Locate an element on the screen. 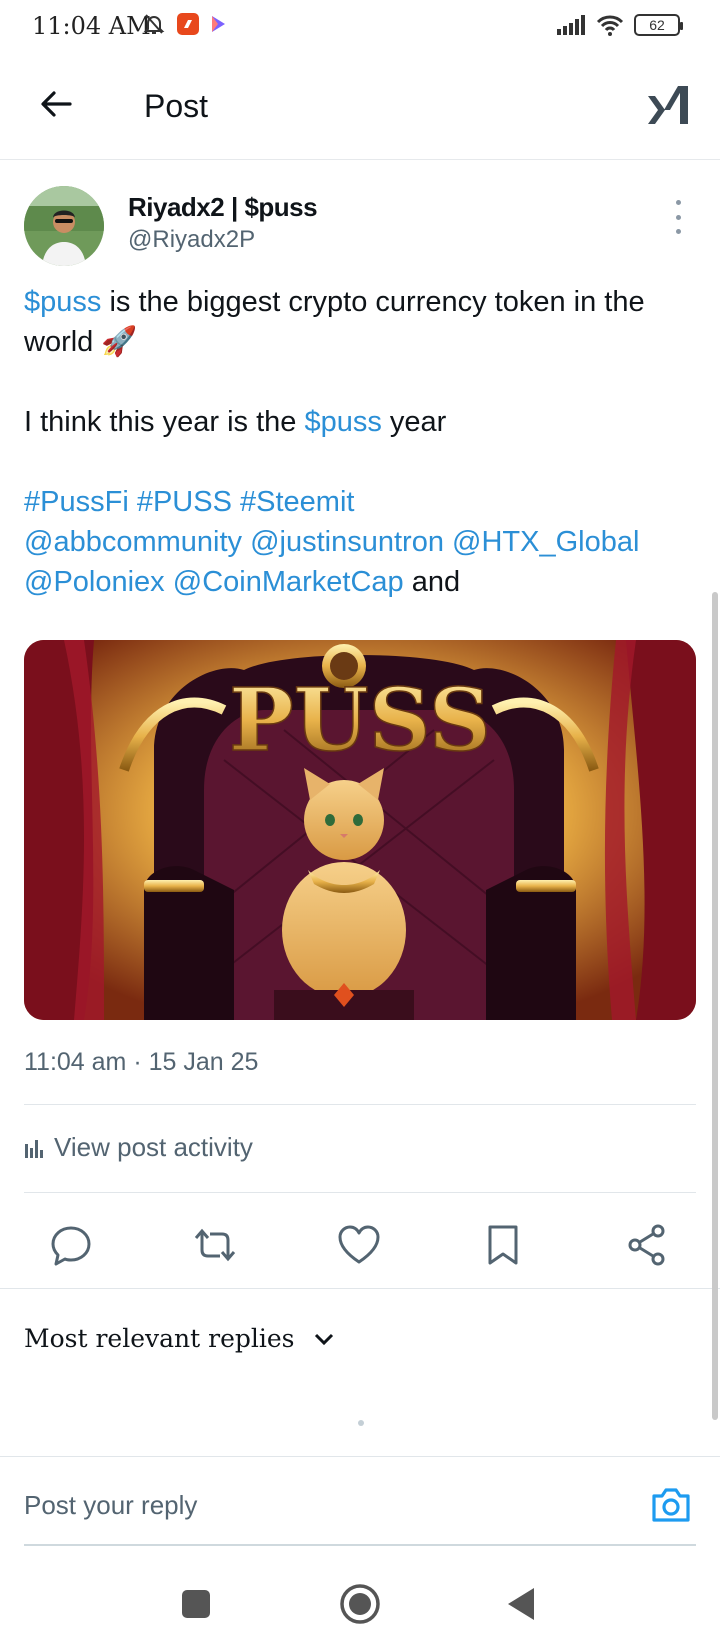  status-bar: 11:04 AM 62 is located at coordinates (360, 29).